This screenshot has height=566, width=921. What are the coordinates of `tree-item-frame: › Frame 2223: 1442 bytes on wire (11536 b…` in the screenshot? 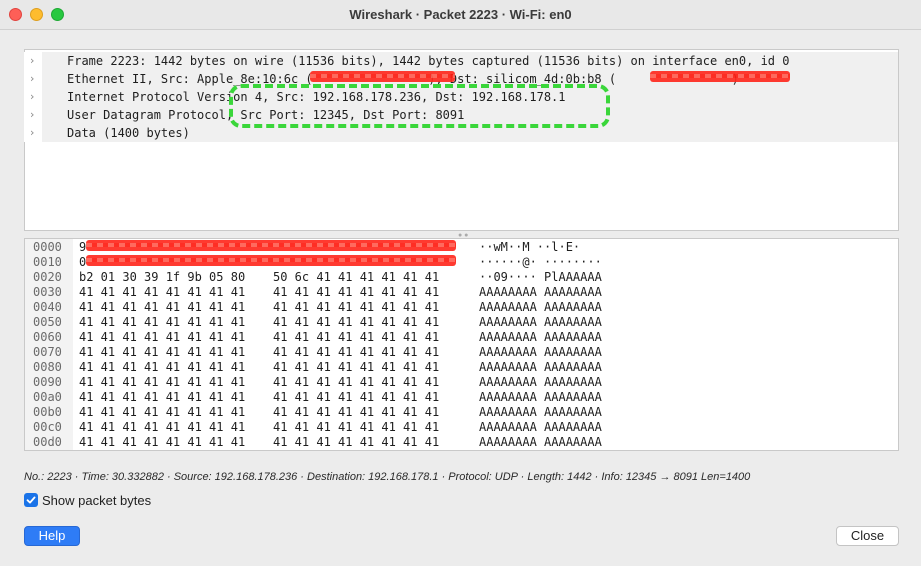 It's located at (461, 61).